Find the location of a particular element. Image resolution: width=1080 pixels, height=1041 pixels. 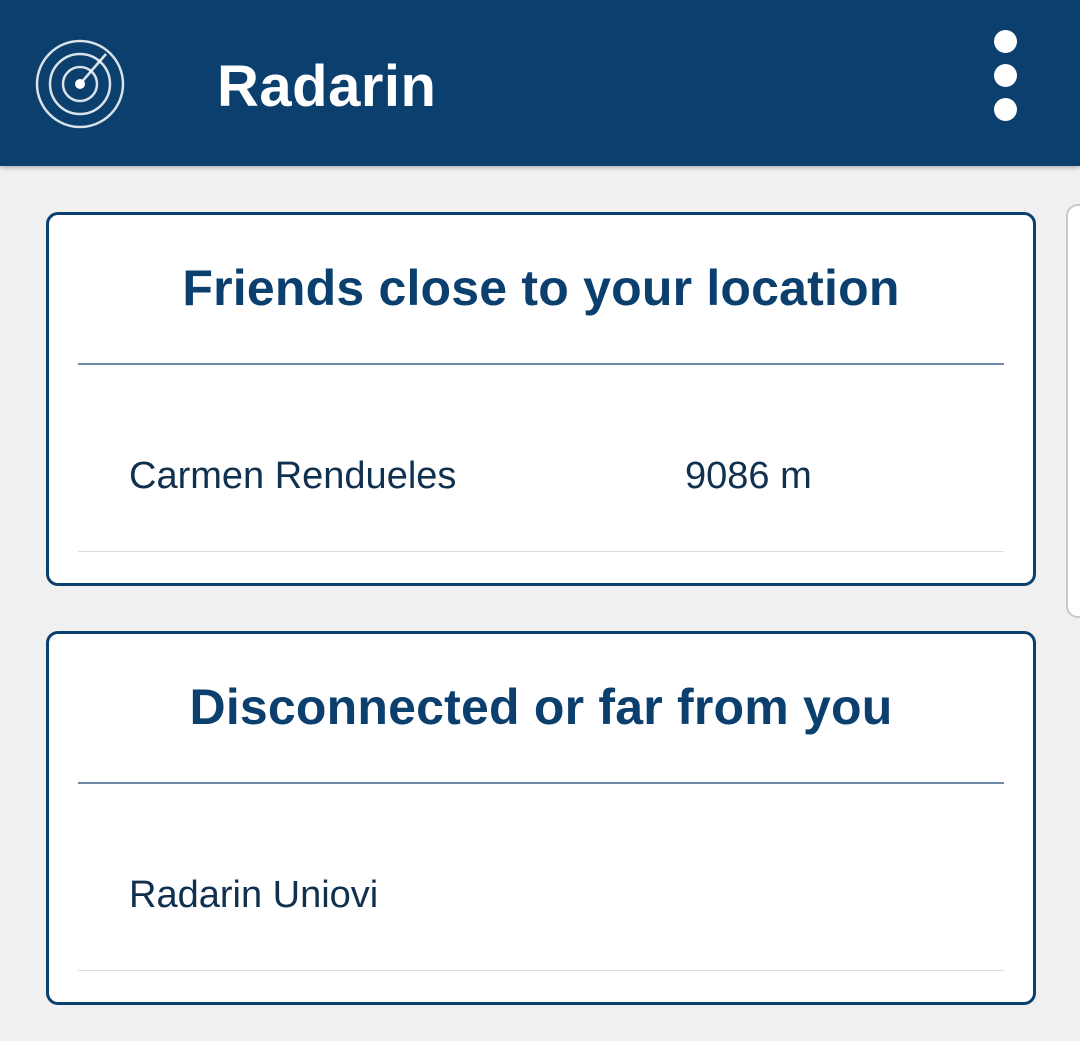

friend-row: Carmen Rendueles 9086 m is located at coordinates (541, 498).